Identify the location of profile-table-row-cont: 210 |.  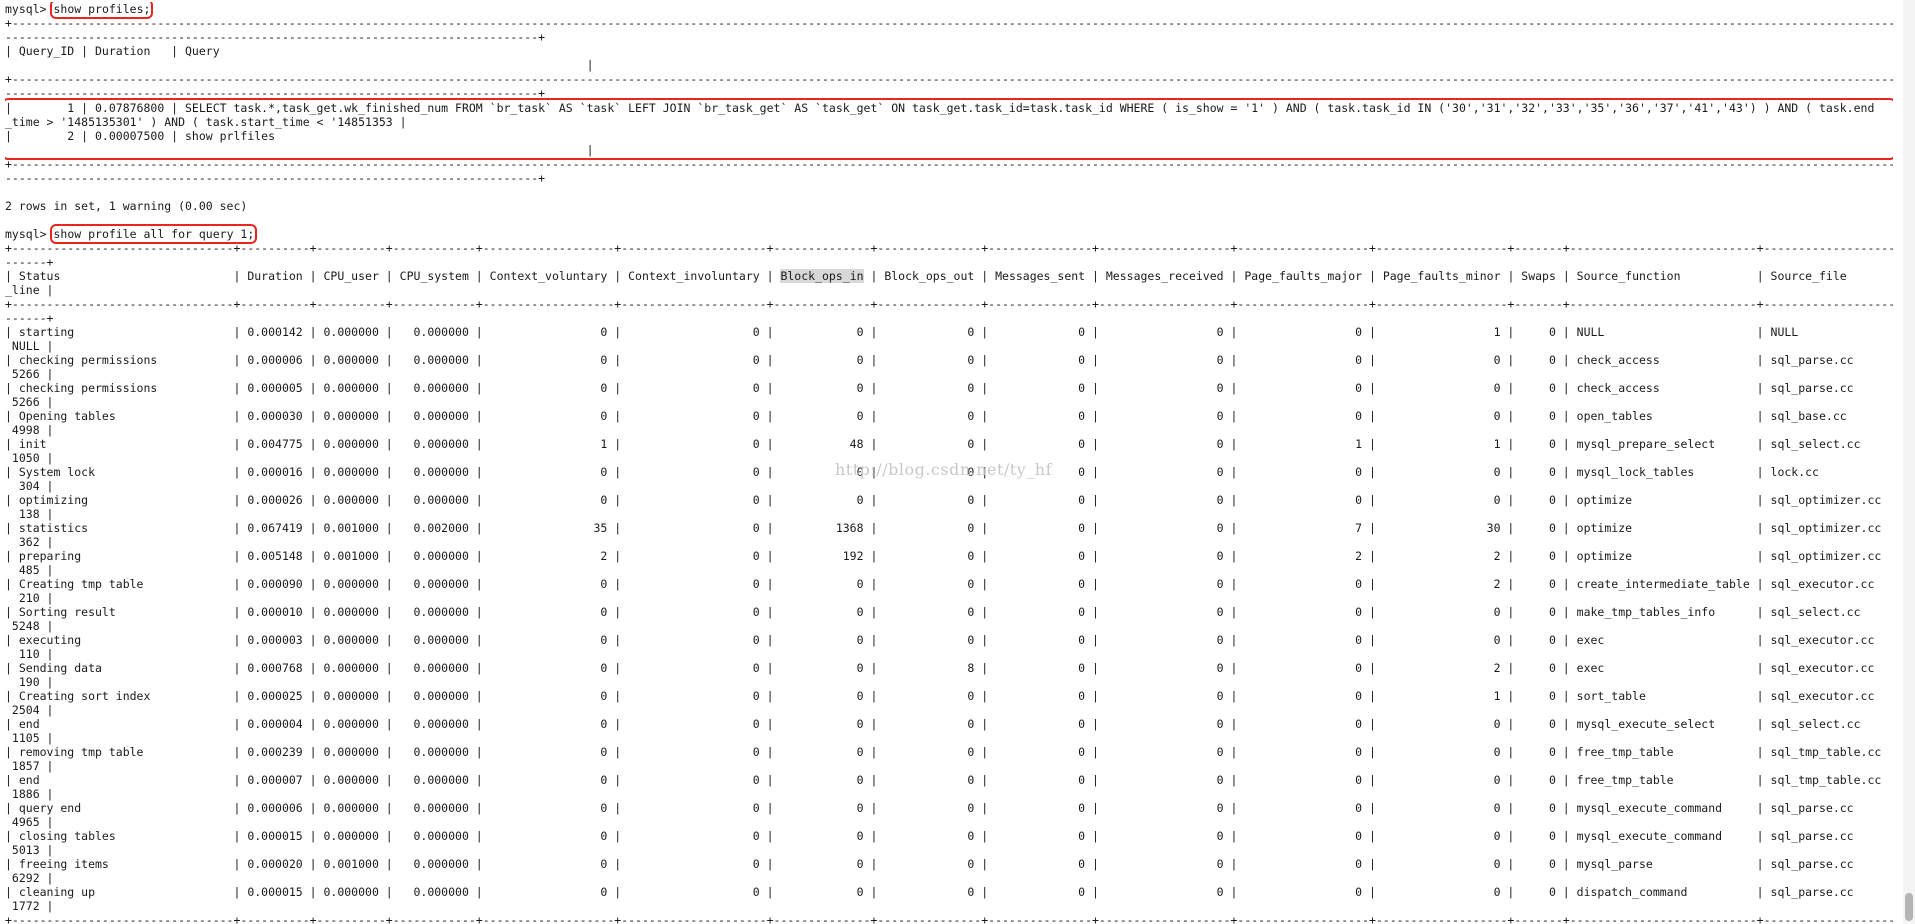
(29, 598).